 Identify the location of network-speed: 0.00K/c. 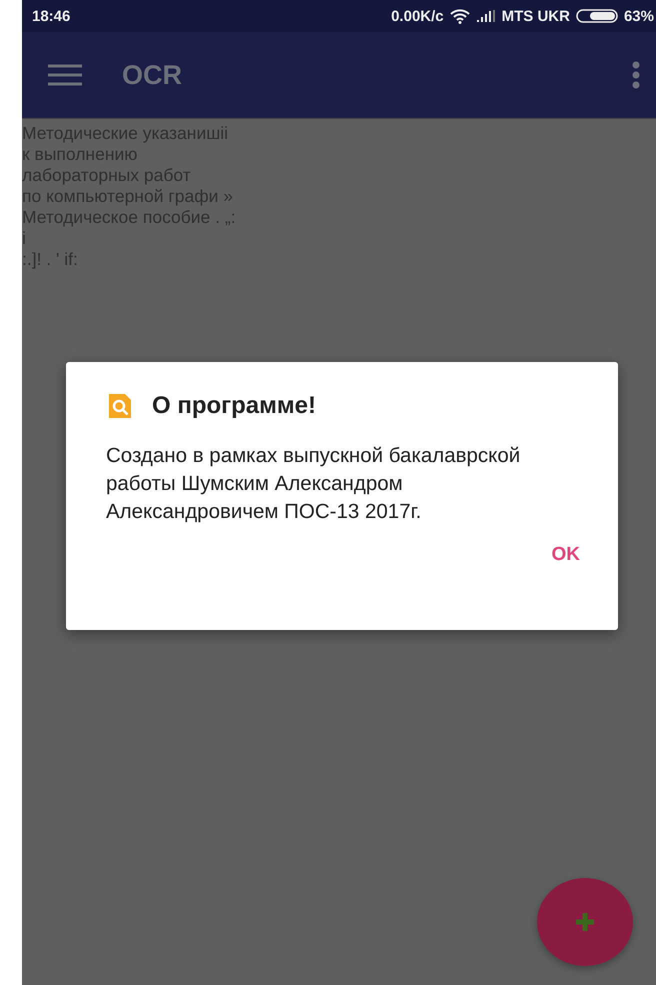
(417, 16).